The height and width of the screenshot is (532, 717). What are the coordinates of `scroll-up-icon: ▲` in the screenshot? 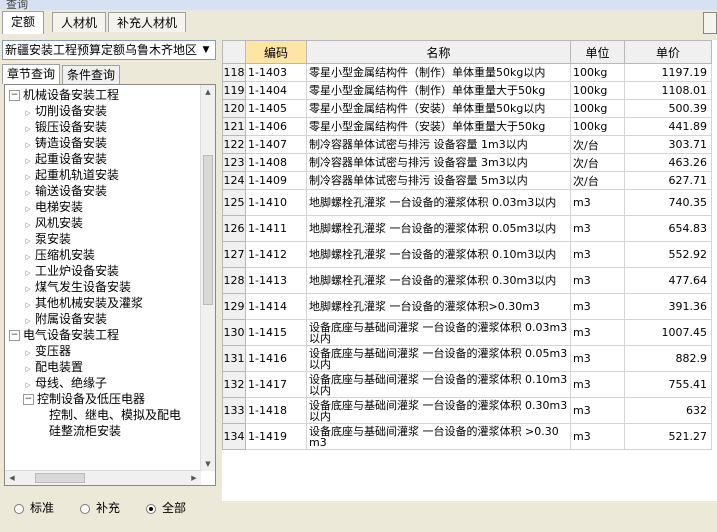 It's located at (208, 92).